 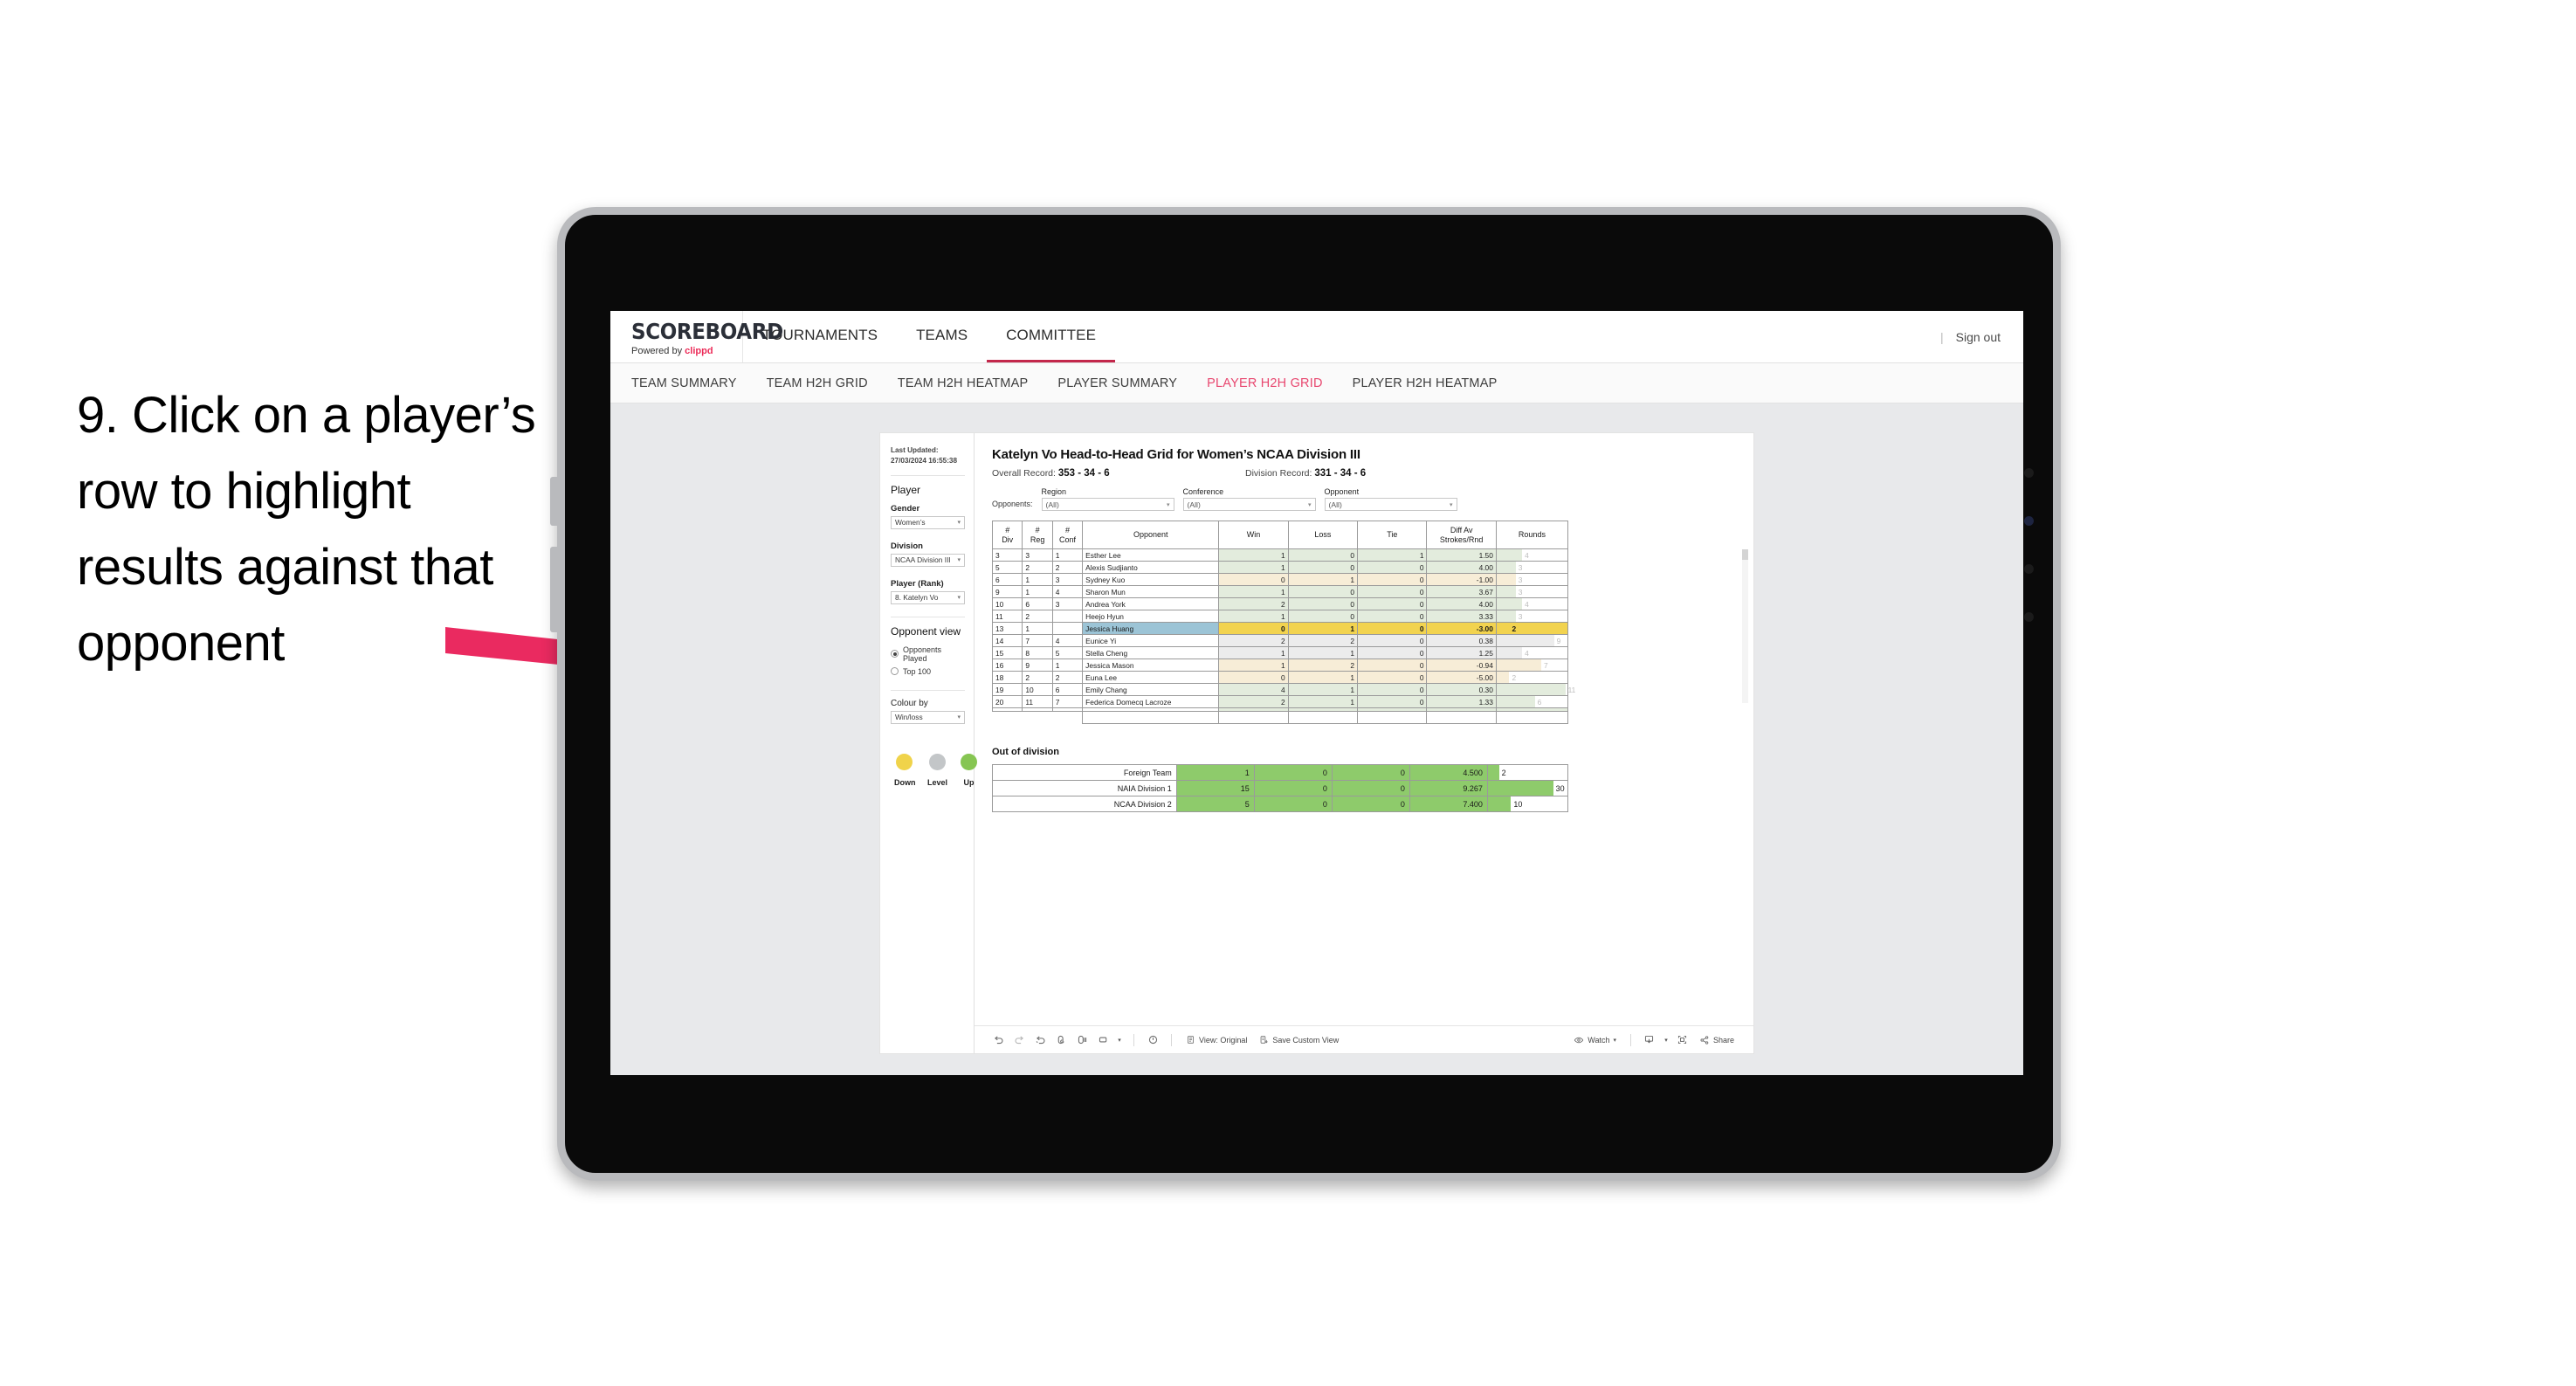 What do you see at coordinates (1280, 788) in the screenshot?
I see `out-of-division-row: NAIA Division 1 15 0 0 9.267 30` at bounding box center [1280, 788].